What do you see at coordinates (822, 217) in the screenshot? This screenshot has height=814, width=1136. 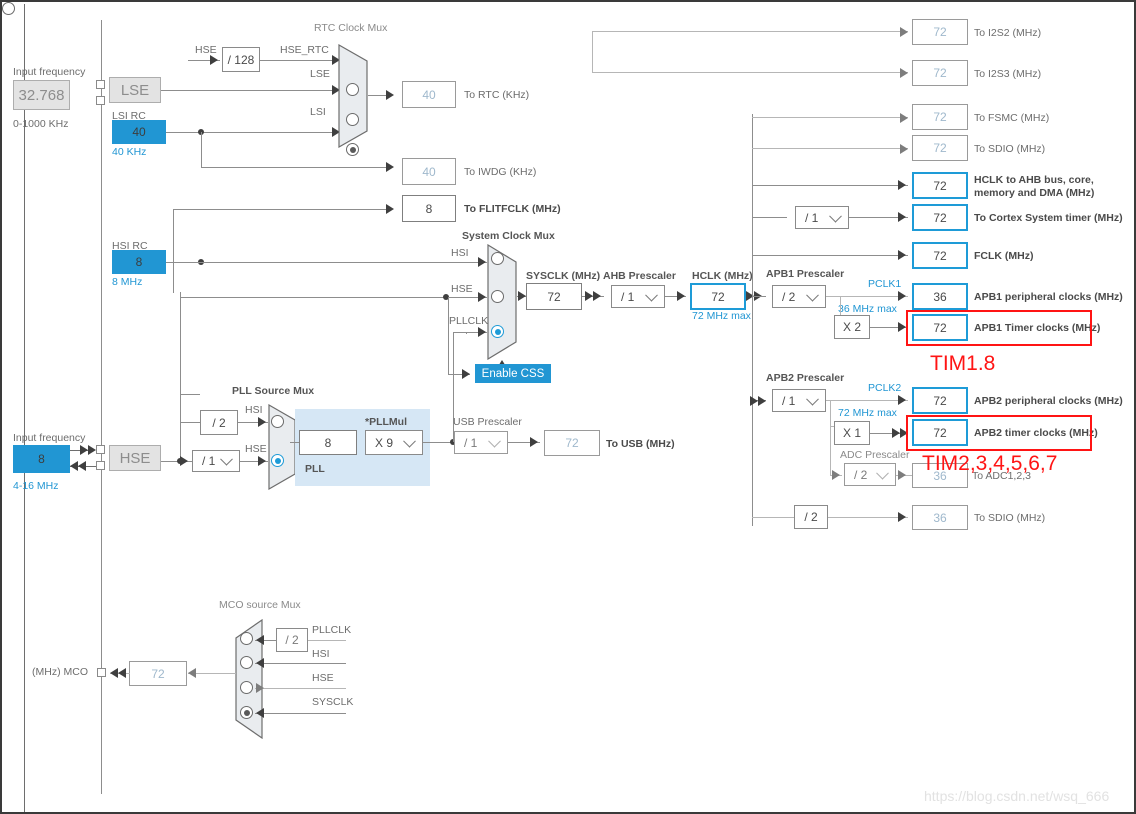 I see `cortex-prescaler-select: / 1` at bounding box center [822, 217].